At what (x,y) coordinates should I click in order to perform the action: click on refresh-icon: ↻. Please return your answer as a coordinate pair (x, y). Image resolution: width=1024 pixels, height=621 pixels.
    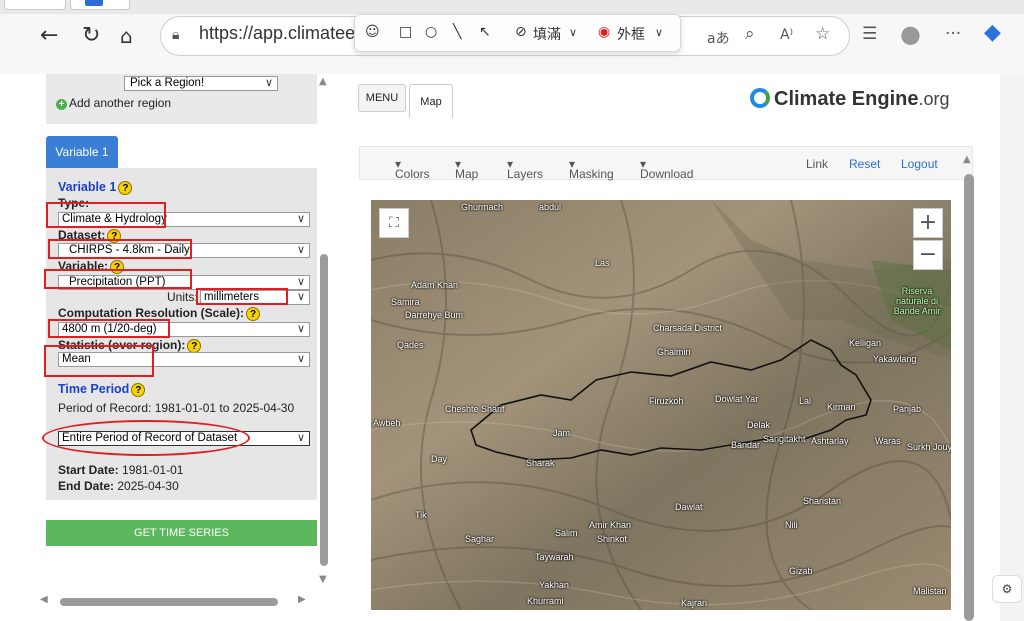
    Looking at the image, I should click on (91, 36).